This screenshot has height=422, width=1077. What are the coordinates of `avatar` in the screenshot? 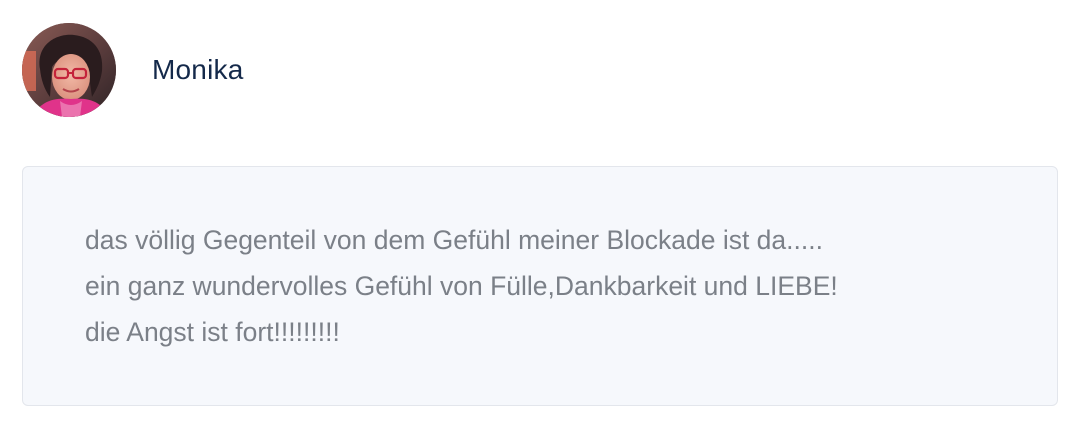 It's located at (69, 70).